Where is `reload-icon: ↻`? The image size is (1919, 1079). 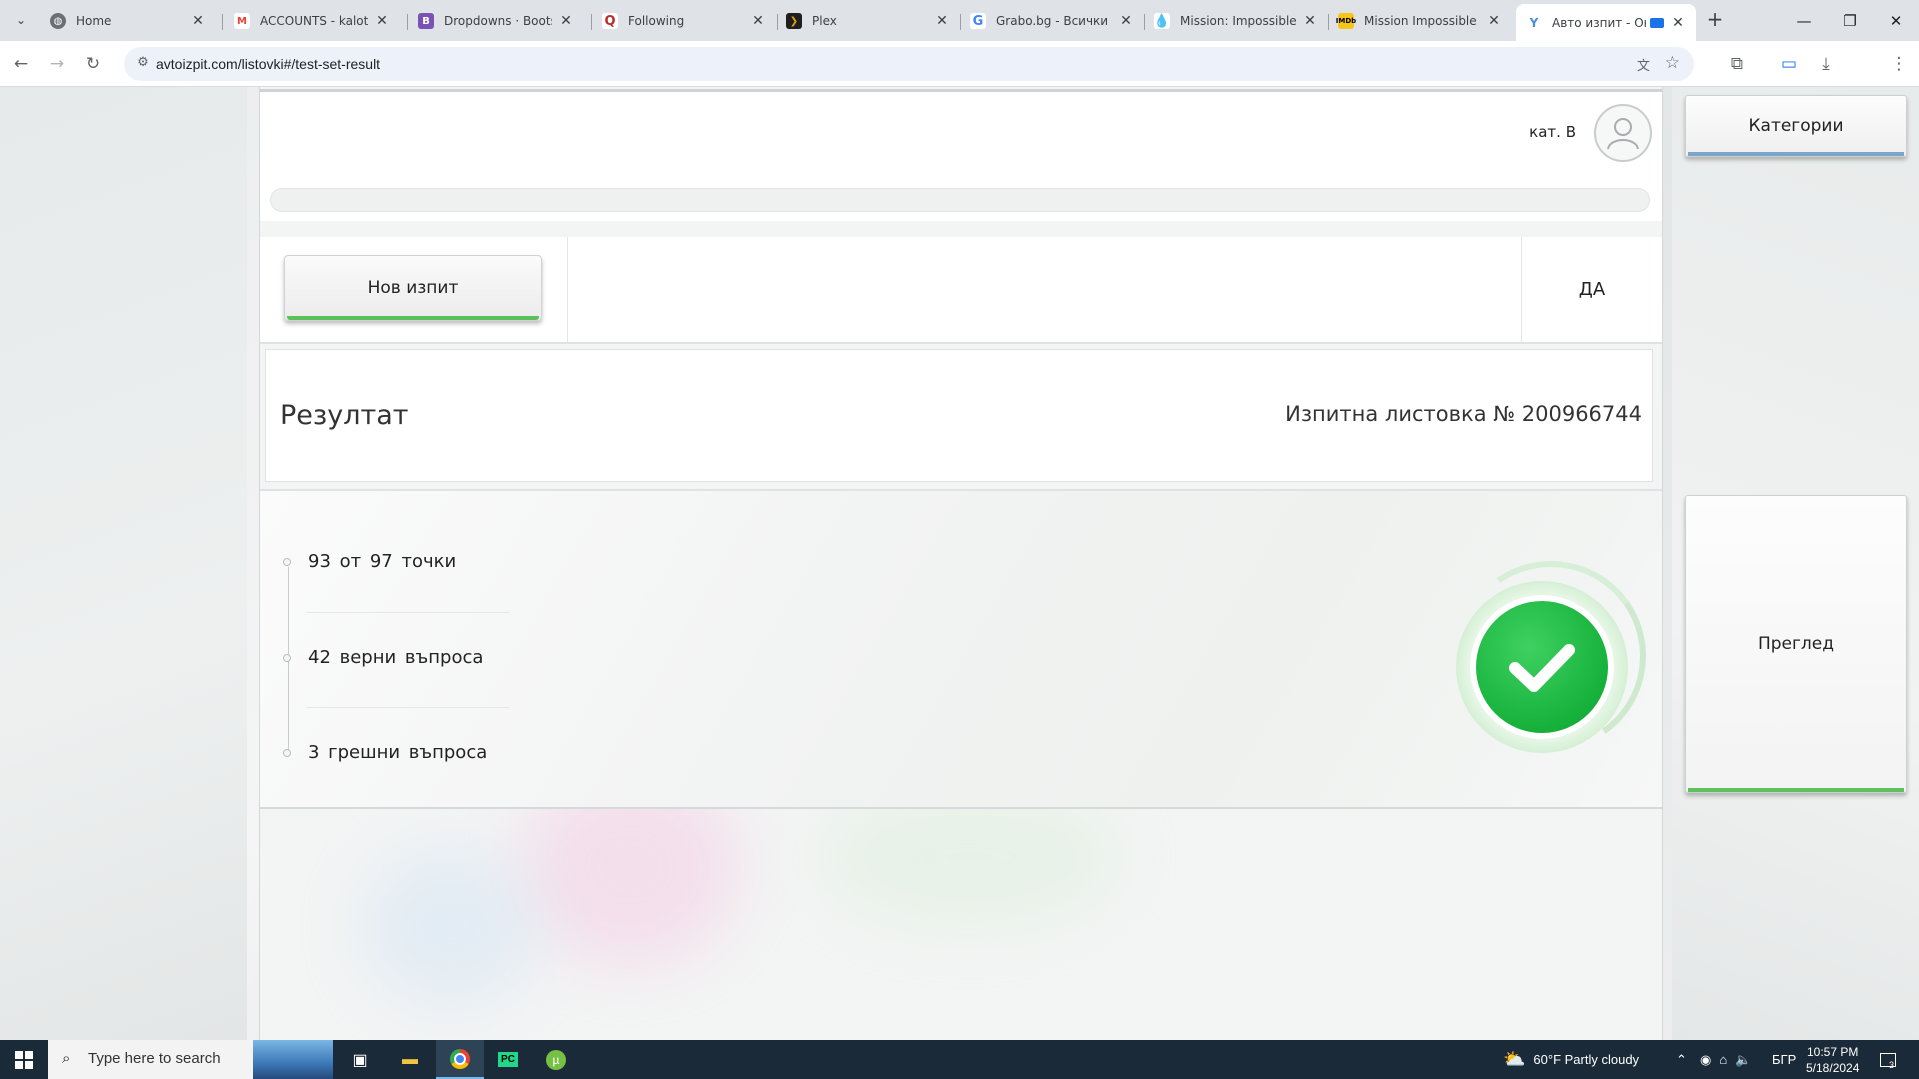 reload-icon: ↻ is located at coordinates (93, 64).